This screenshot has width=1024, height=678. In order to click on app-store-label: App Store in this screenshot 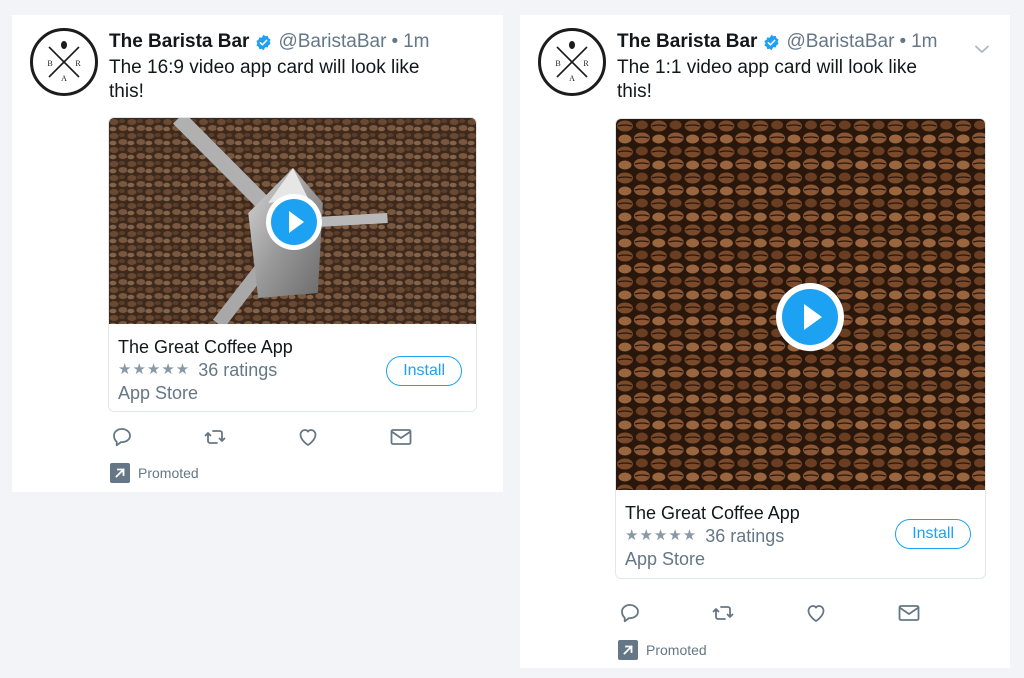, I will do `click(665, 559)`.